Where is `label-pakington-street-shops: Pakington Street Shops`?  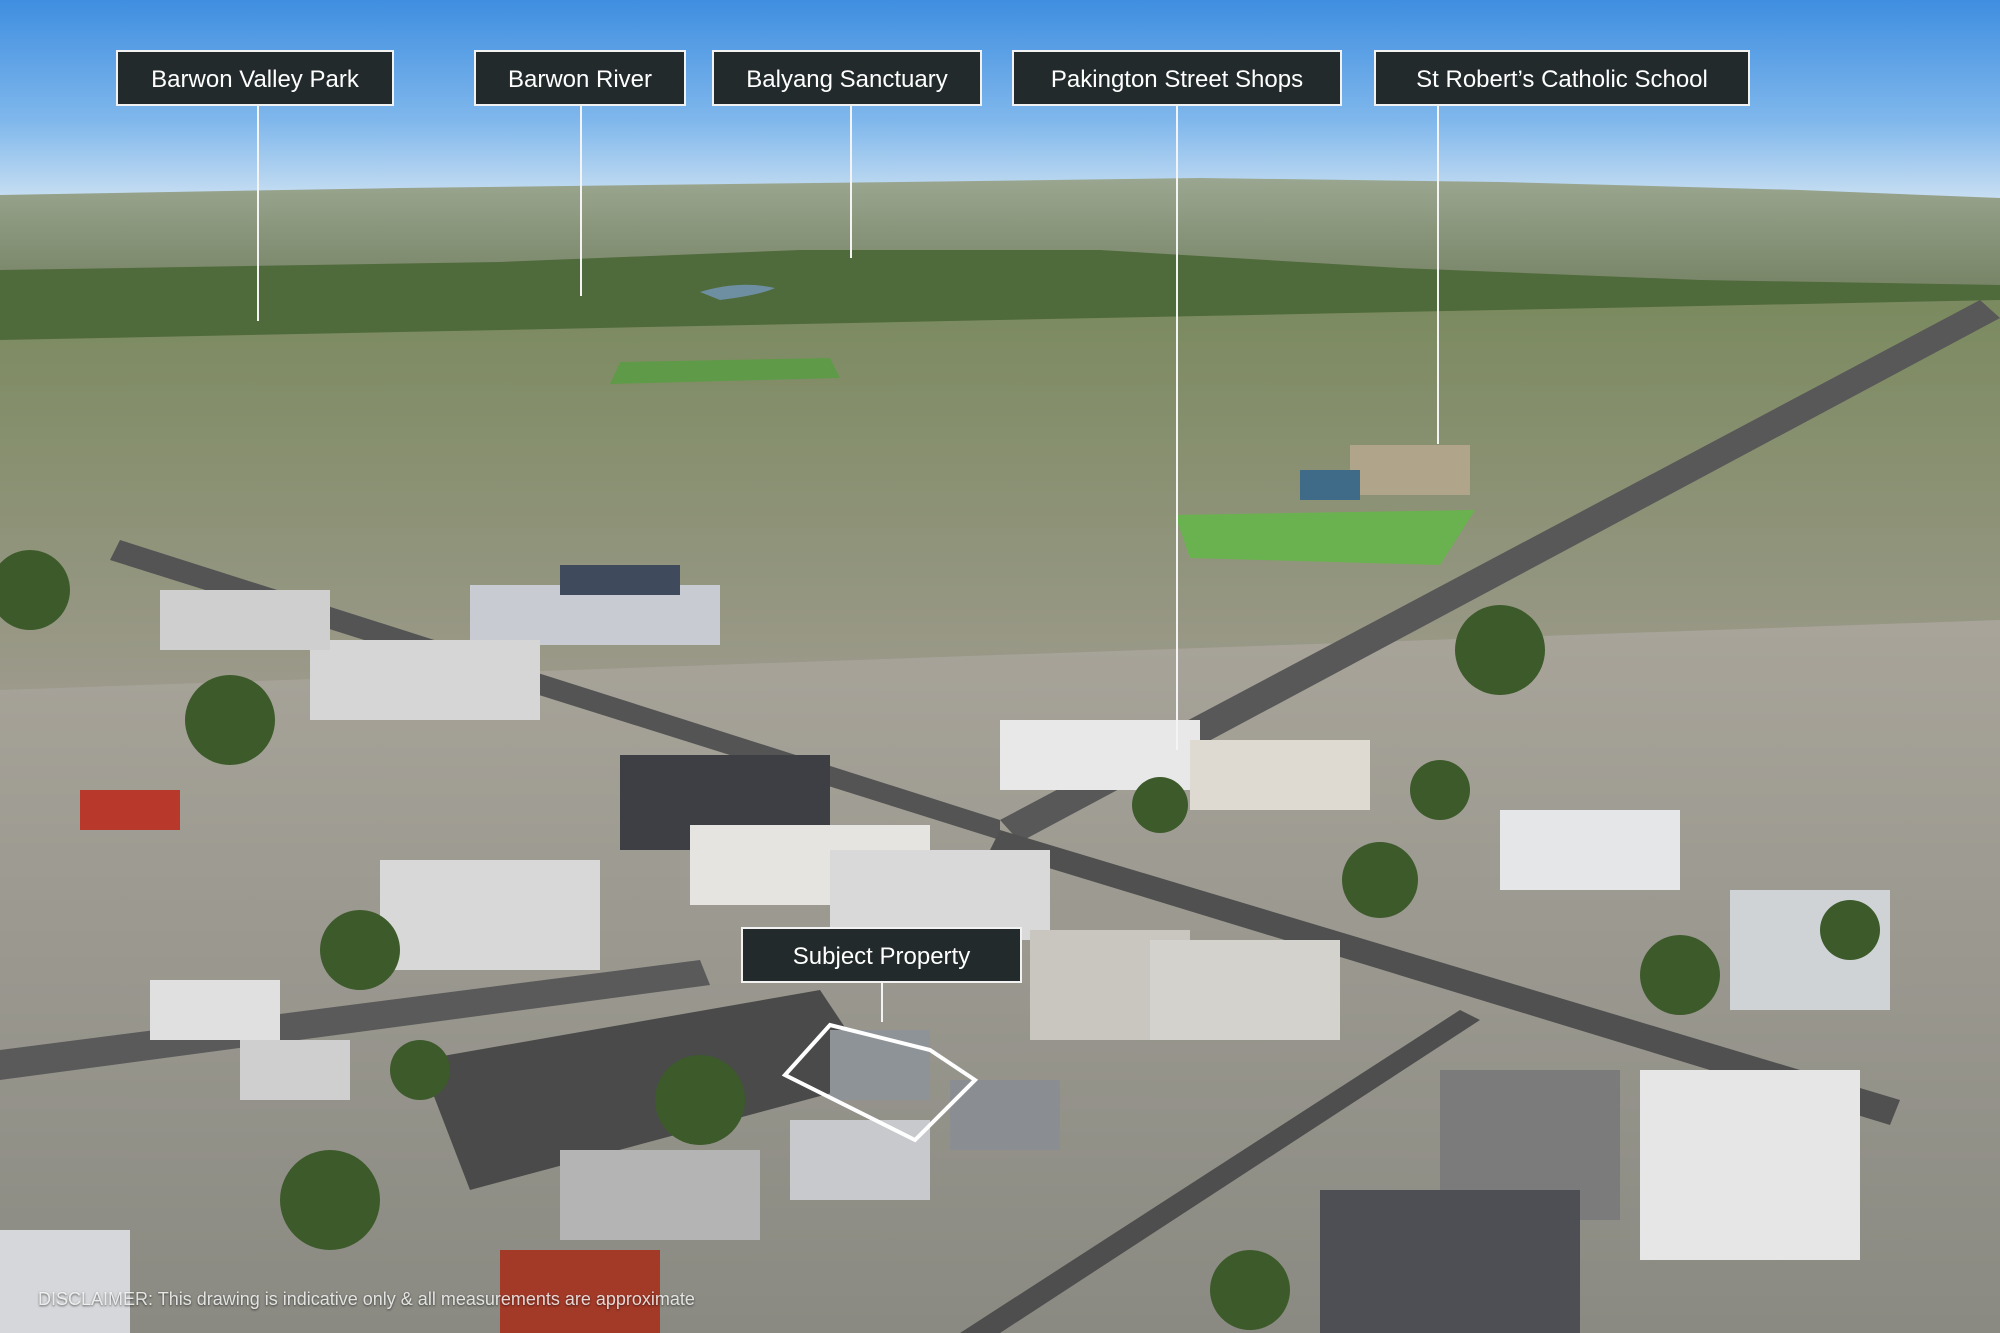 label-pakington-street-shops: Pakington Street Shops is located at coordinates (1177, 78).